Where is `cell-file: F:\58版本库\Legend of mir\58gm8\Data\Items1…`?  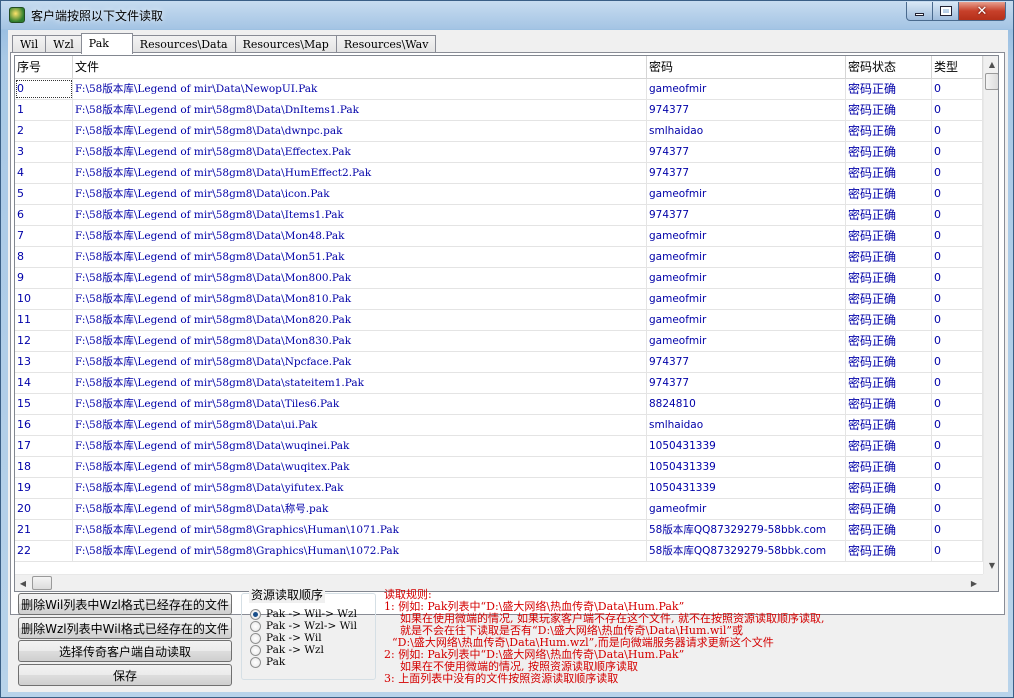 cell-file: F:\58版本库\Legend of mir\58gm8\Data\Items1… is located at coordinates (360, 215).